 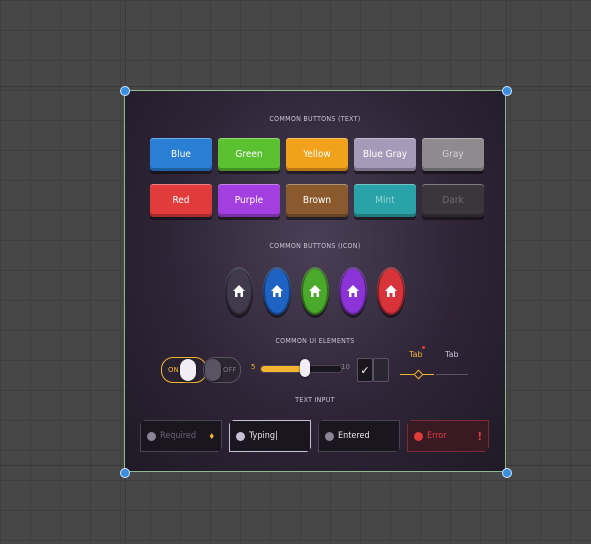 I want to click on input-typing: Typing|, so click(x=270, y=436).